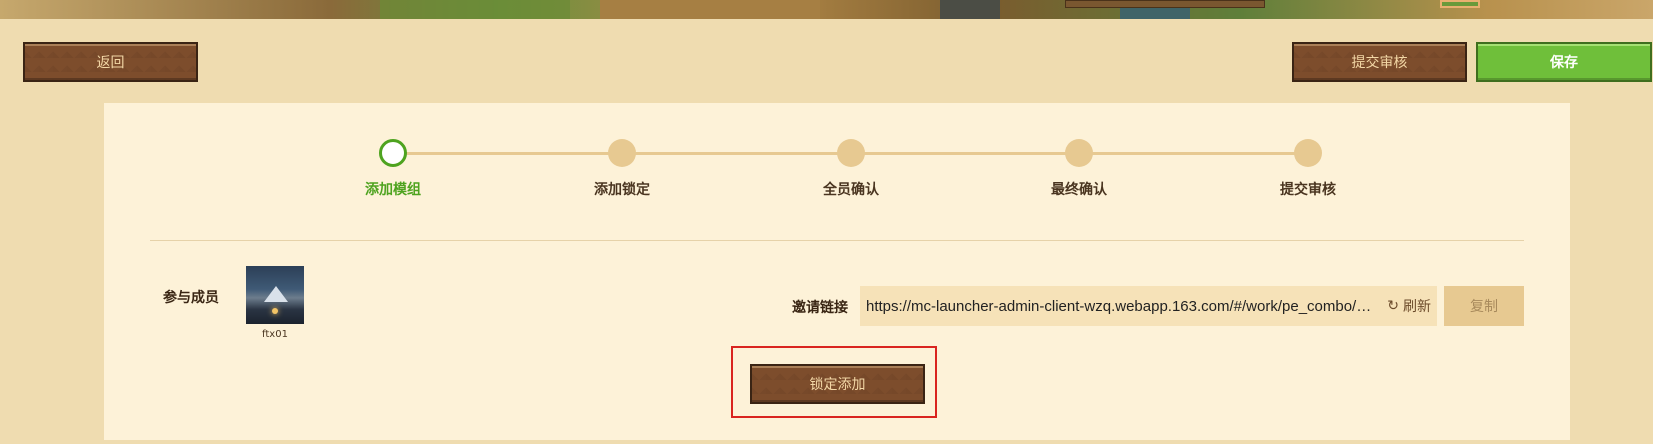  I want to click on lock-add-button: 锁定添加, so click(837, 384).